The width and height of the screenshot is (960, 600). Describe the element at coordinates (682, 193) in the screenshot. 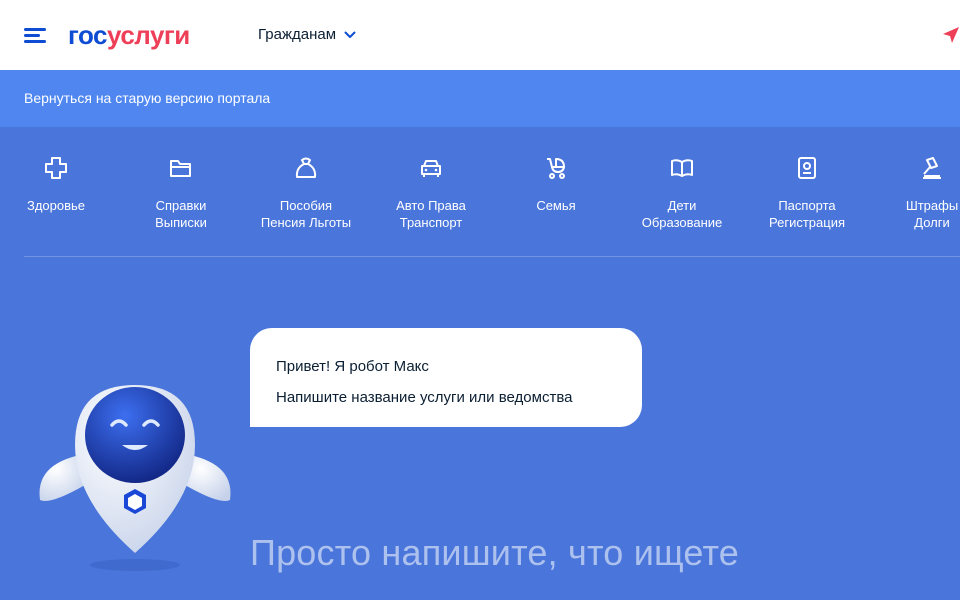

I see `category-children: Дети Образование` at that location.